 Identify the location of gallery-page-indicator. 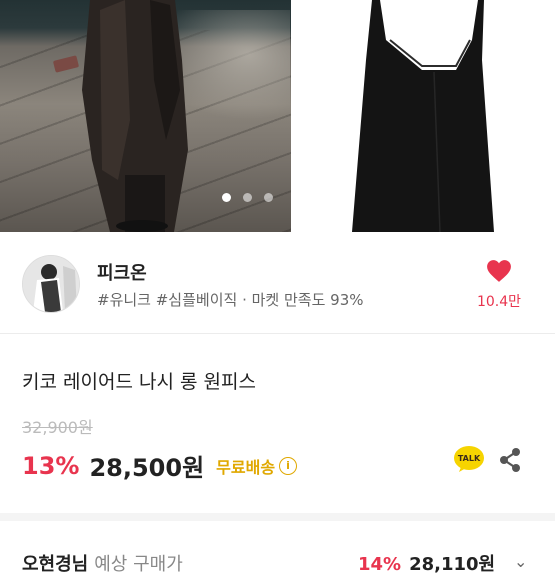
(247, 197).